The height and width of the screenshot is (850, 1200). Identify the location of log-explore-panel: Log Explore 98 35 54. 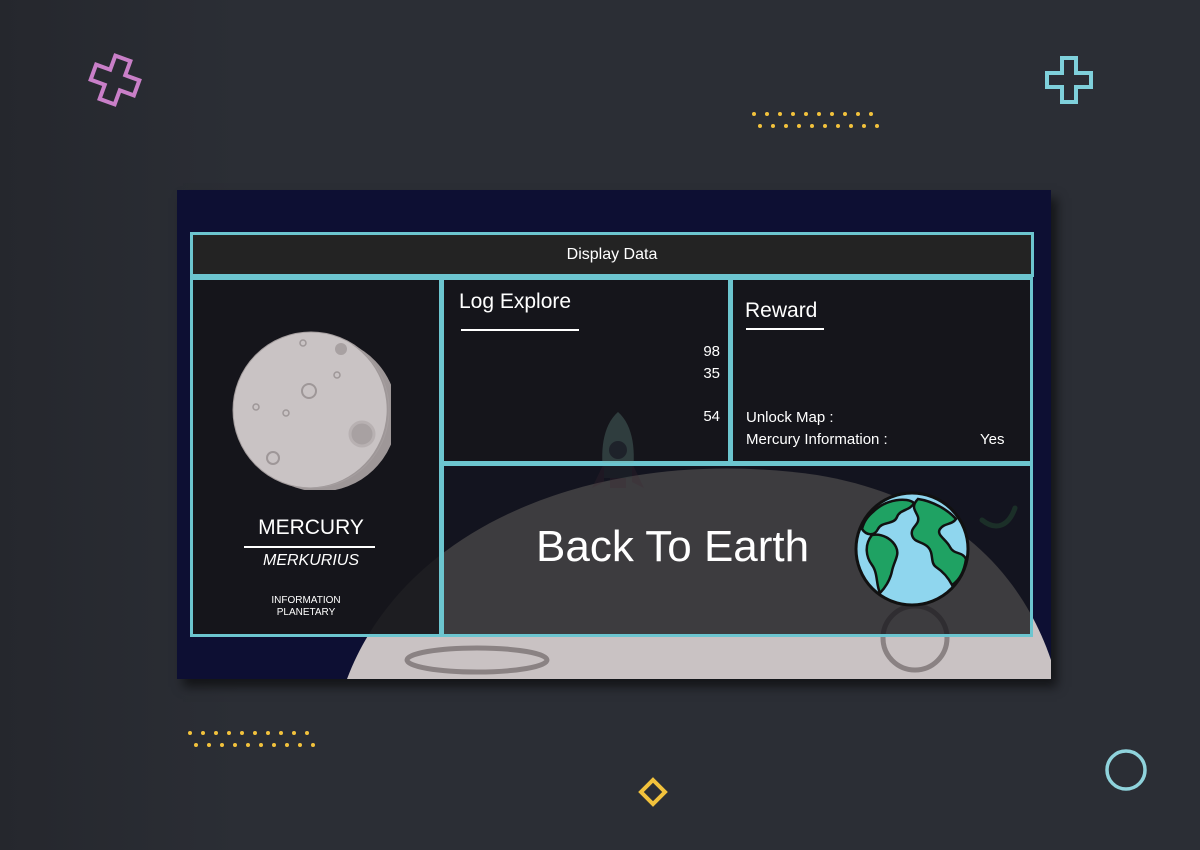
(586, 382).